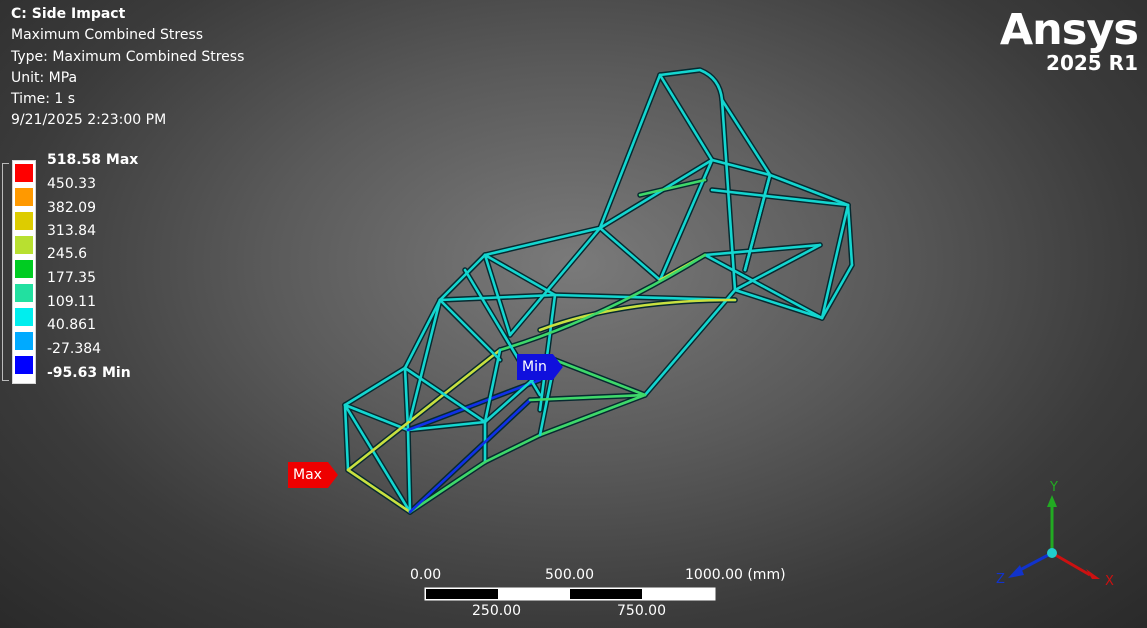 This screenshot has width=1147, height=628. I want to click on y-axis-label: Y, so click(1053, 487).